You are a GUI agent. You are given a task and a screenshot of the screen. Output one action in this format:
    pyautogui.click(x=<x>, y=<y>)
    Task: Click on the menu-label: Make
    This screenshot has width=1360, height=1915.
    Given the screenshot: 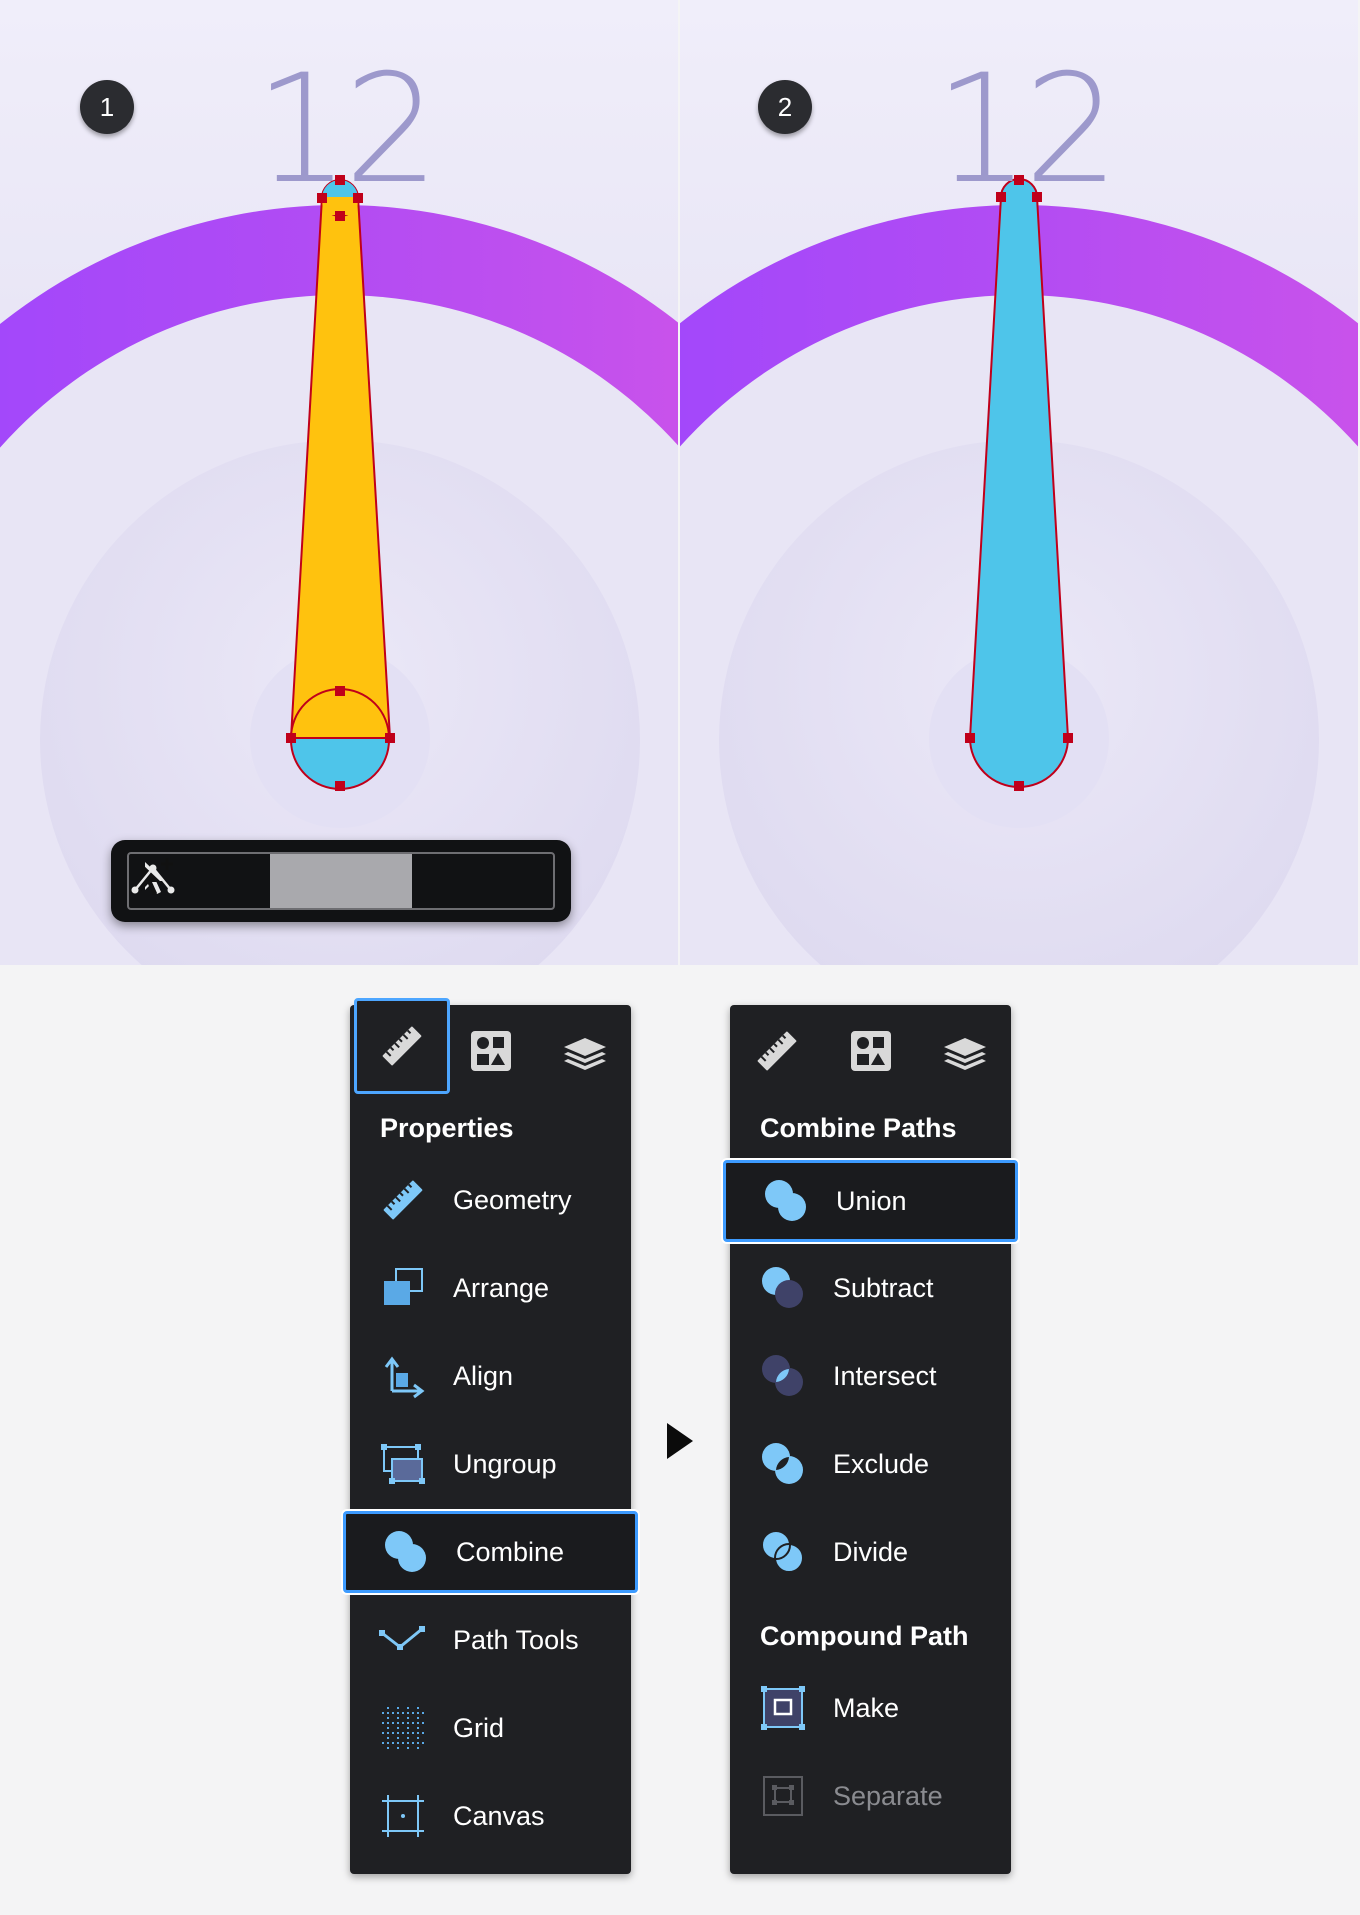 What is the action you would take?
    pyautogui.click(x=866, y=1707)
    